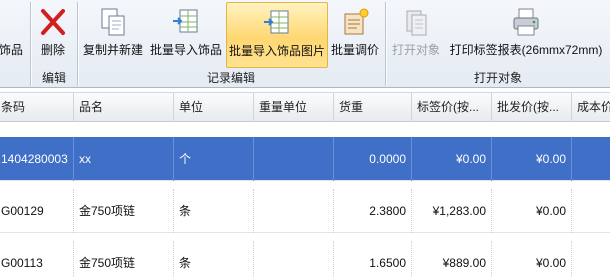  What do you see at coordinates (124, 159) in the screenshot?
I see `cell-name: xx` at bounding box center [124, 159].